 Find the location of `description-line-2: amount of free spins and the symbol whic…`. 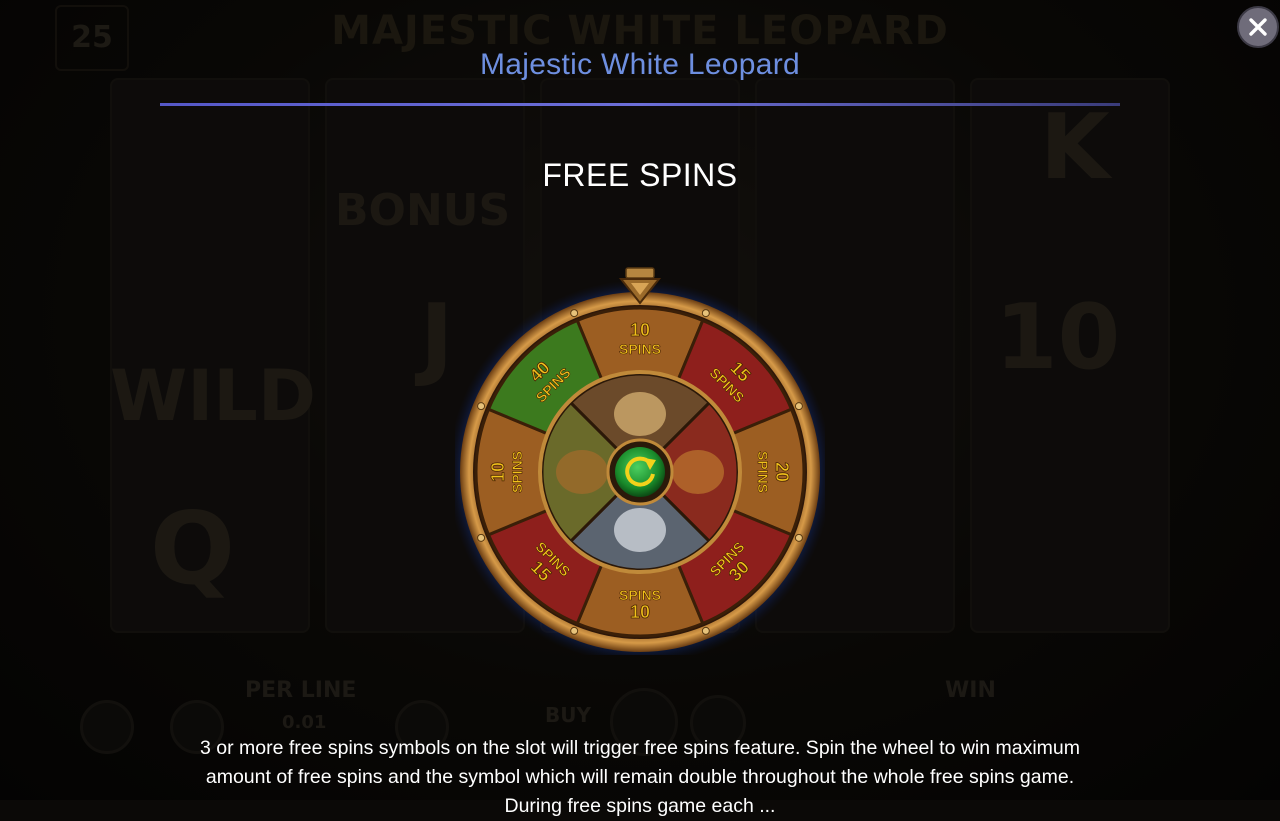

description-line-2: amount of free spins and the symbol whic… is located at coordinates (640, 777).